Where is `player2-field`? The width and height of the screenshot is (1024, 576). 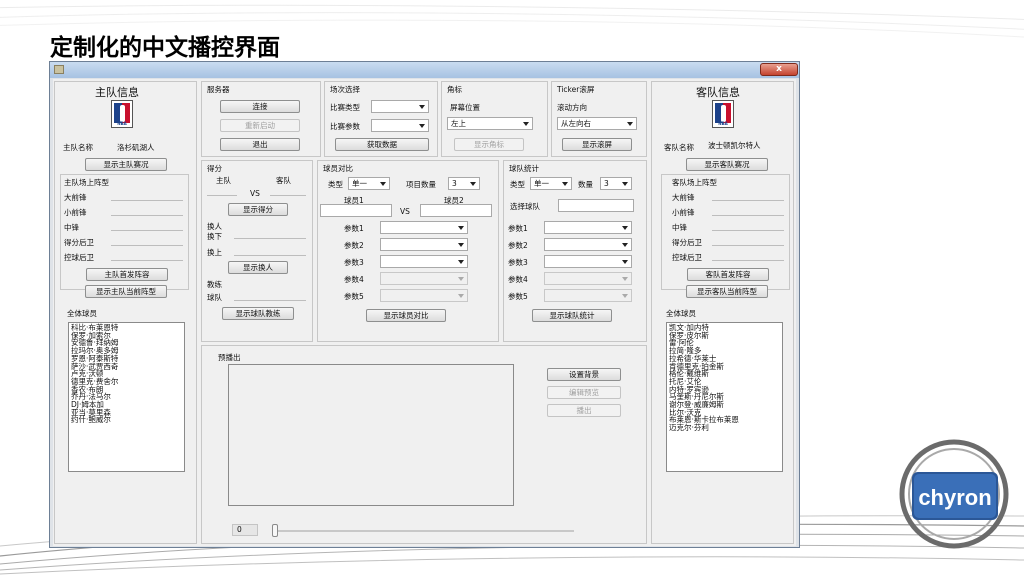 player2-field is located at coordinates (456, 210).